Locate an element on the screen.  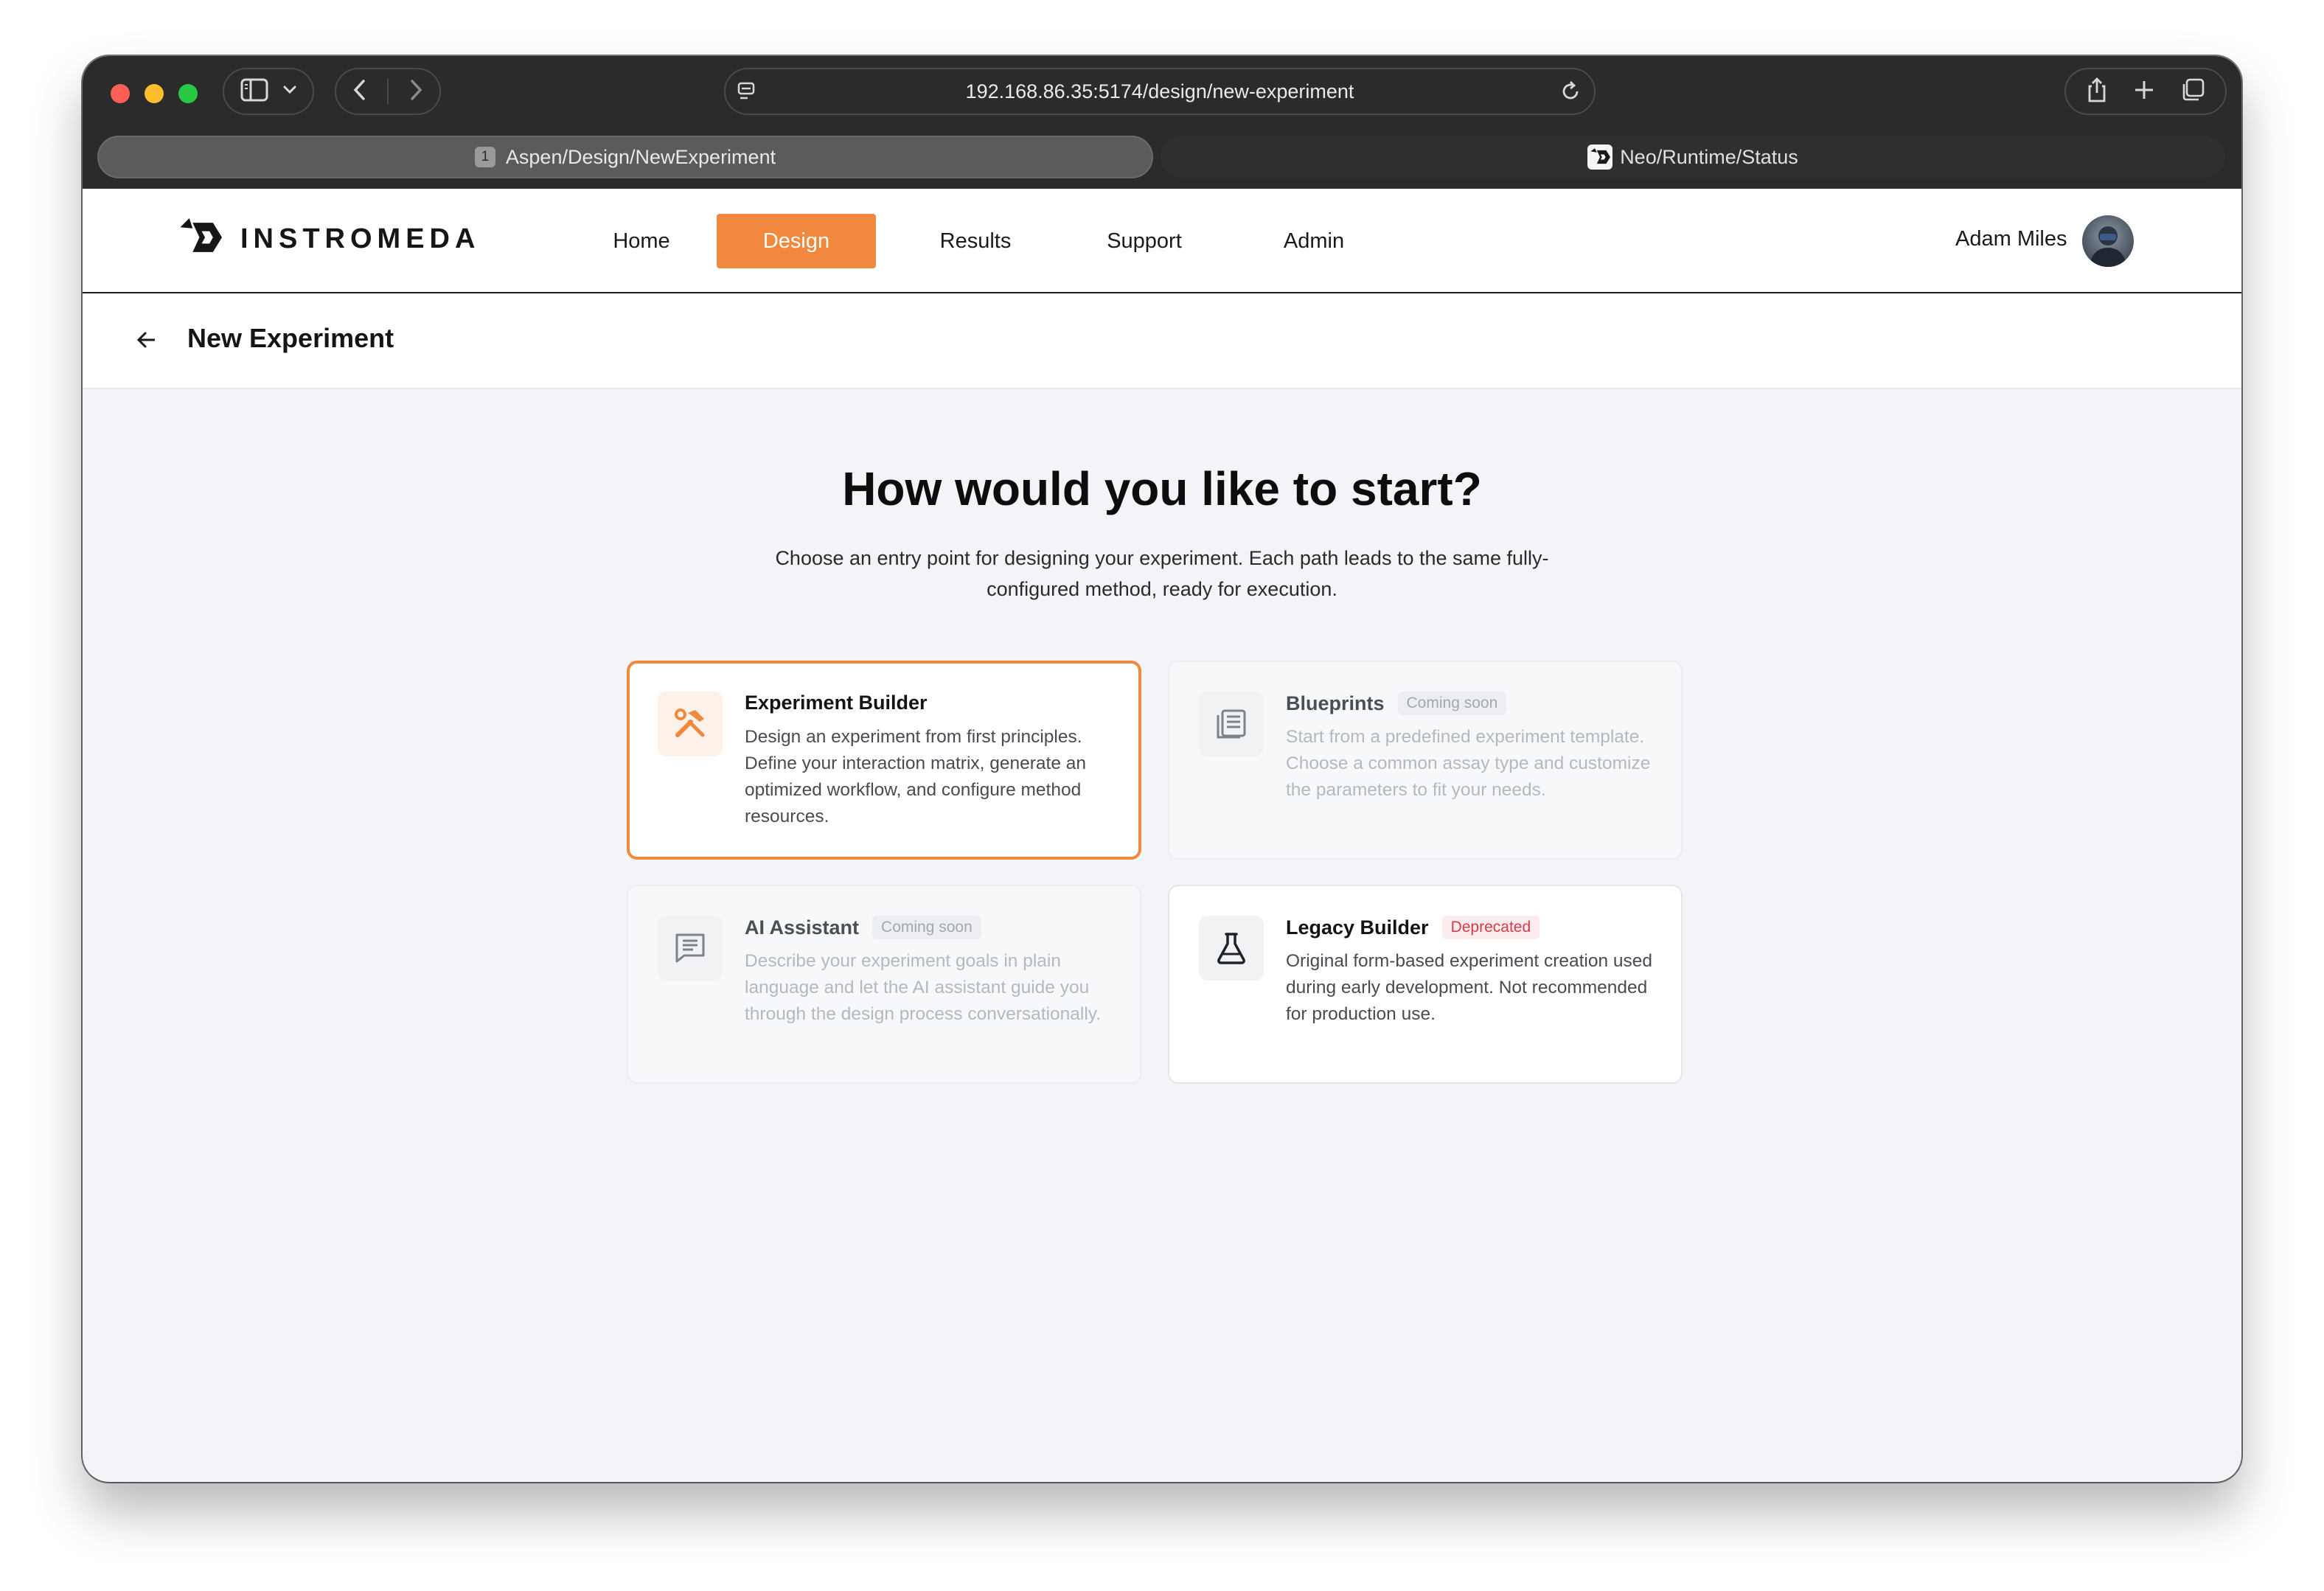
nav-design: Design is located at coordinates (796, 241).